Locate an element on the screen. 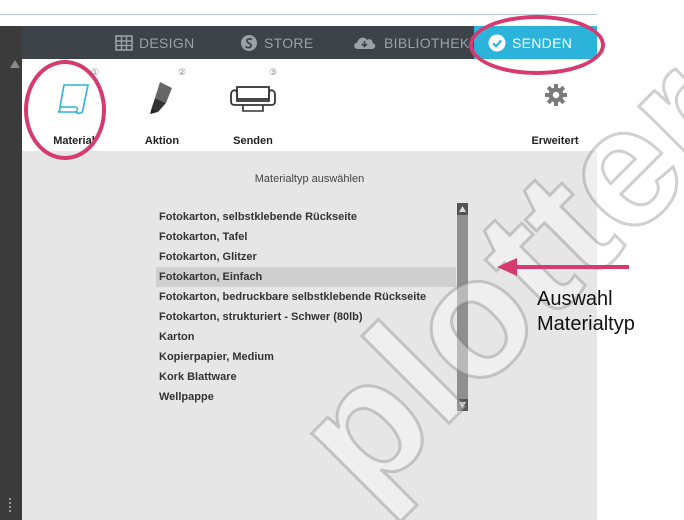  step-aktion-label: Aktion is located at coordinates (162, 141).